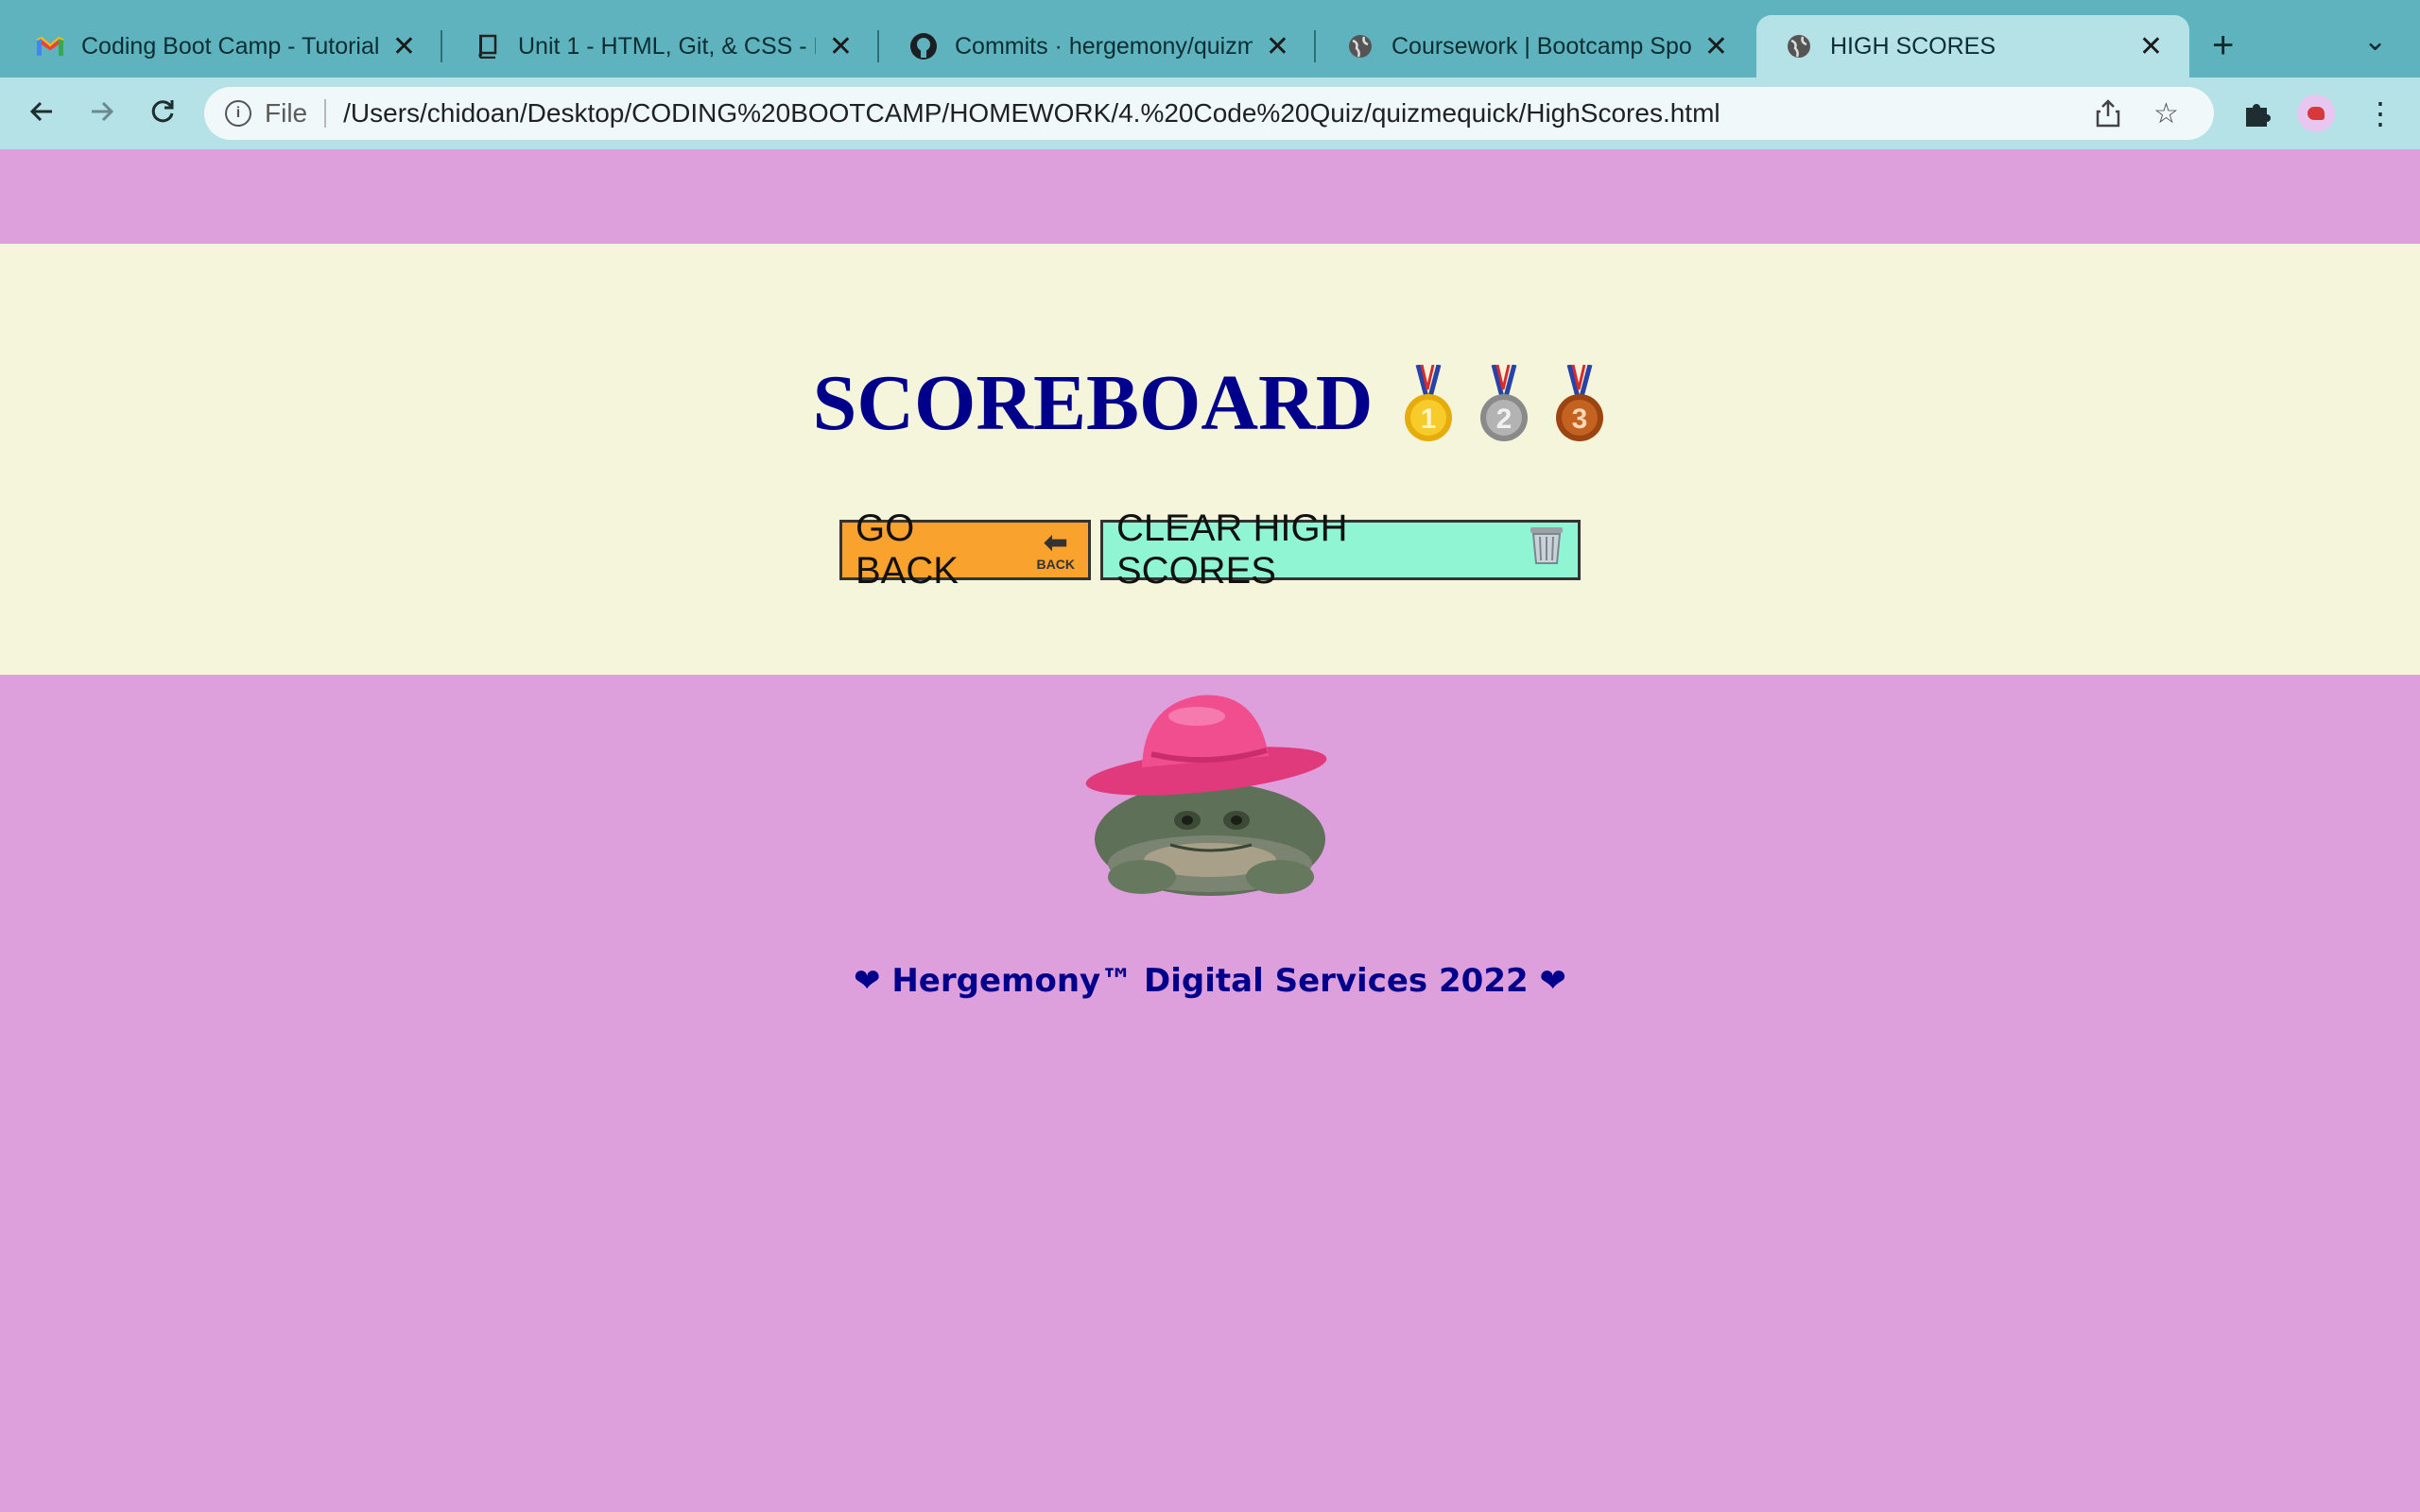 Image resolution: width=2420 pixels, height=1512 pixels. Describe the element at coordinates (1055, 549) in the screenshot. I see `back-arrow-icon: ⬅ BACK` at that location.